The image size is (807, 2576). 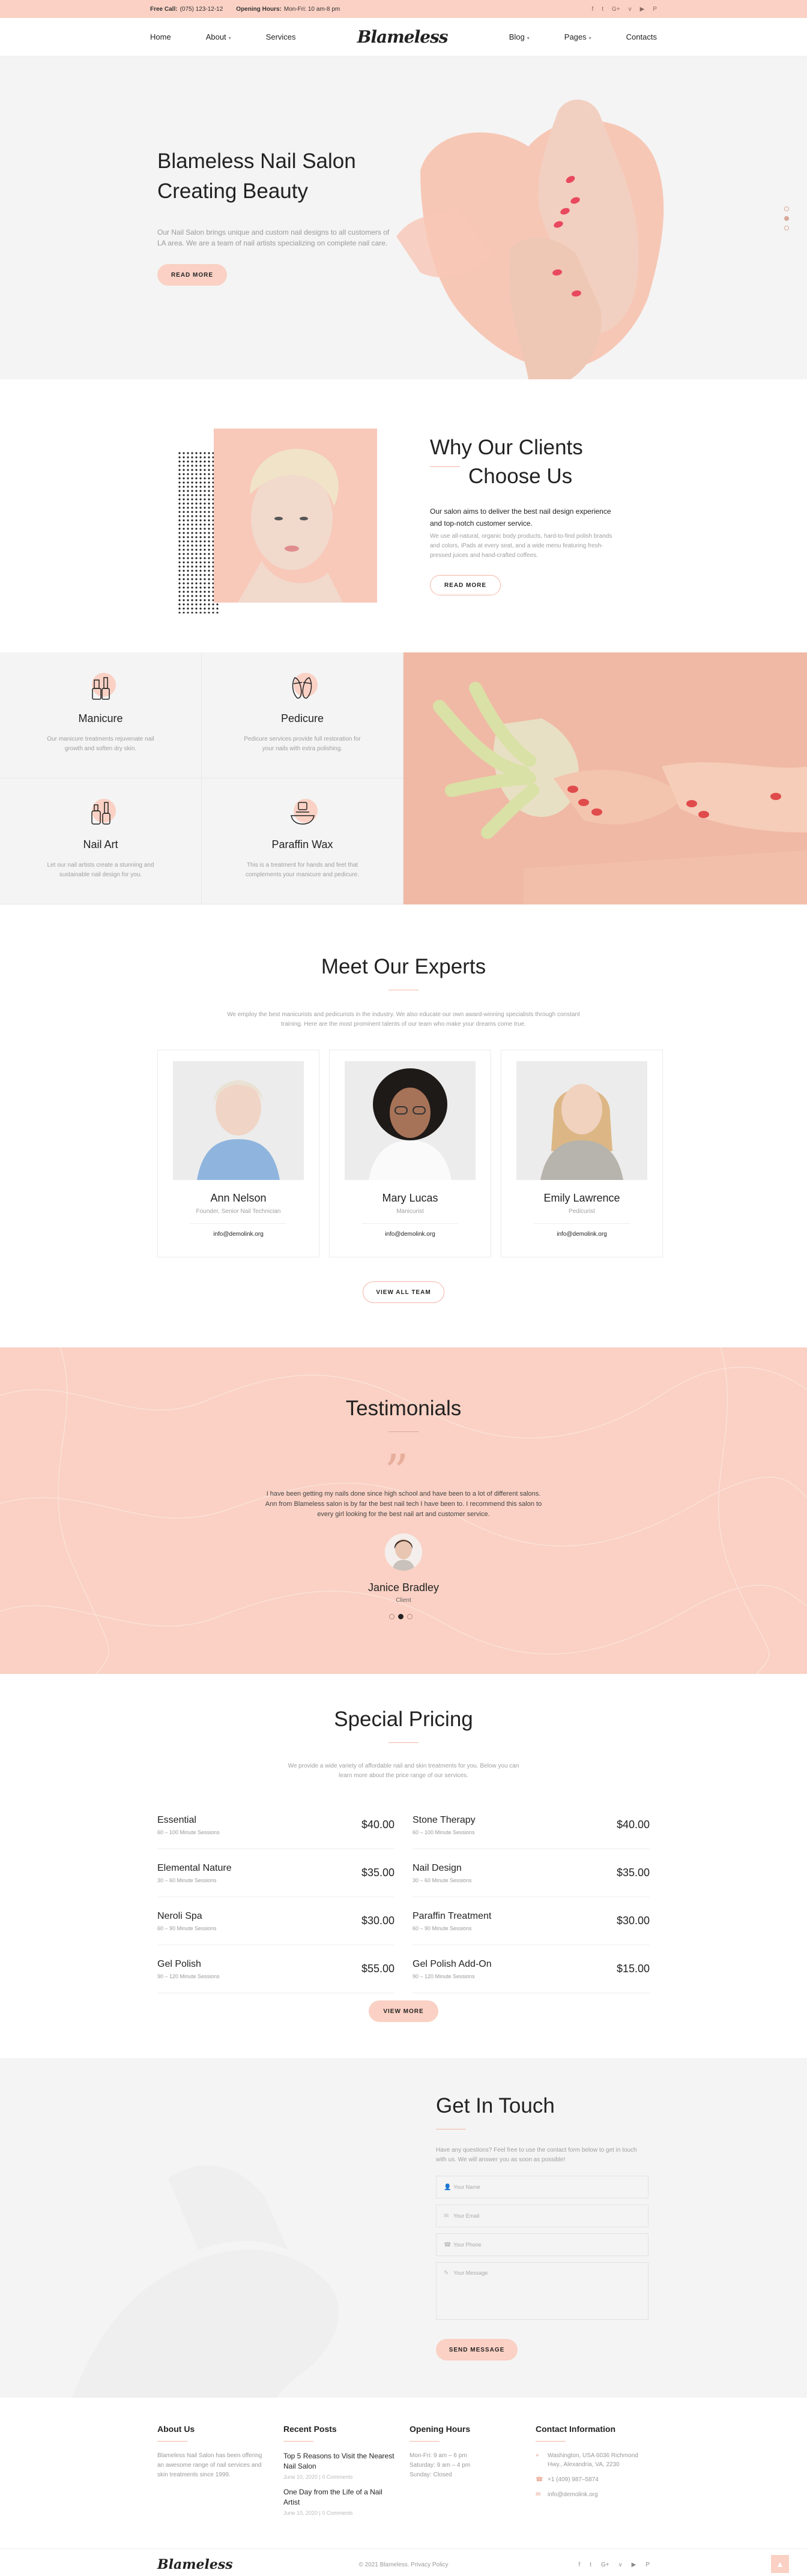 What do you see at coordinates (520, 476) in the screenshot?
I see `why-title-line2: Choose Us` at bounding box center [520, 476].